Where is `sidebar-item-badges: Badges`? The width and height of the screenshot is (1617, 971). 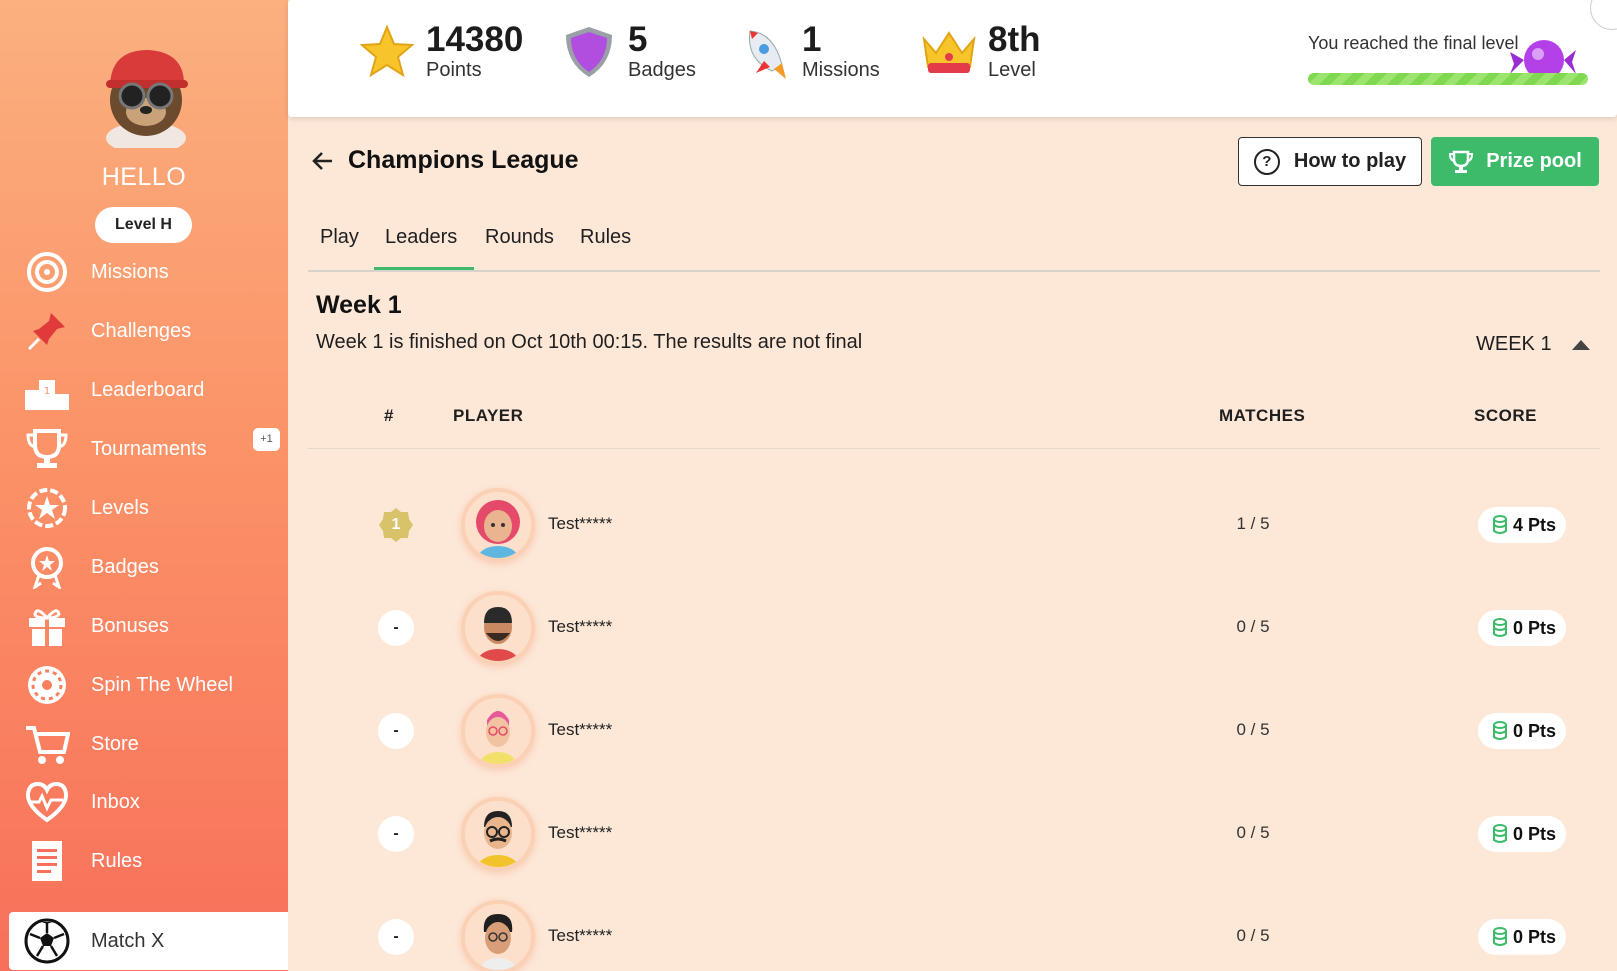 sidebar-item-badges: Badges is located at coordinates (144, 567).